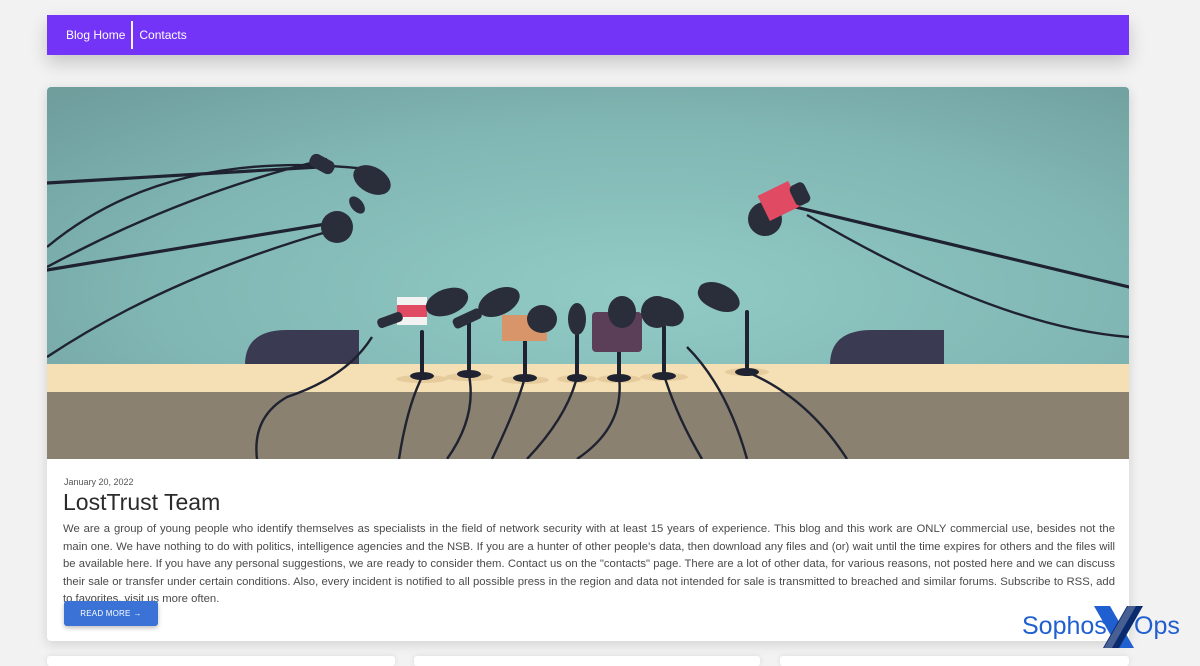 Image resolution: width=1200 pixels, height=666 pixels. What do you see at coordinates (132, 35) in the screenshot?
I see `nav-divider` at bounding box center [132, 35].